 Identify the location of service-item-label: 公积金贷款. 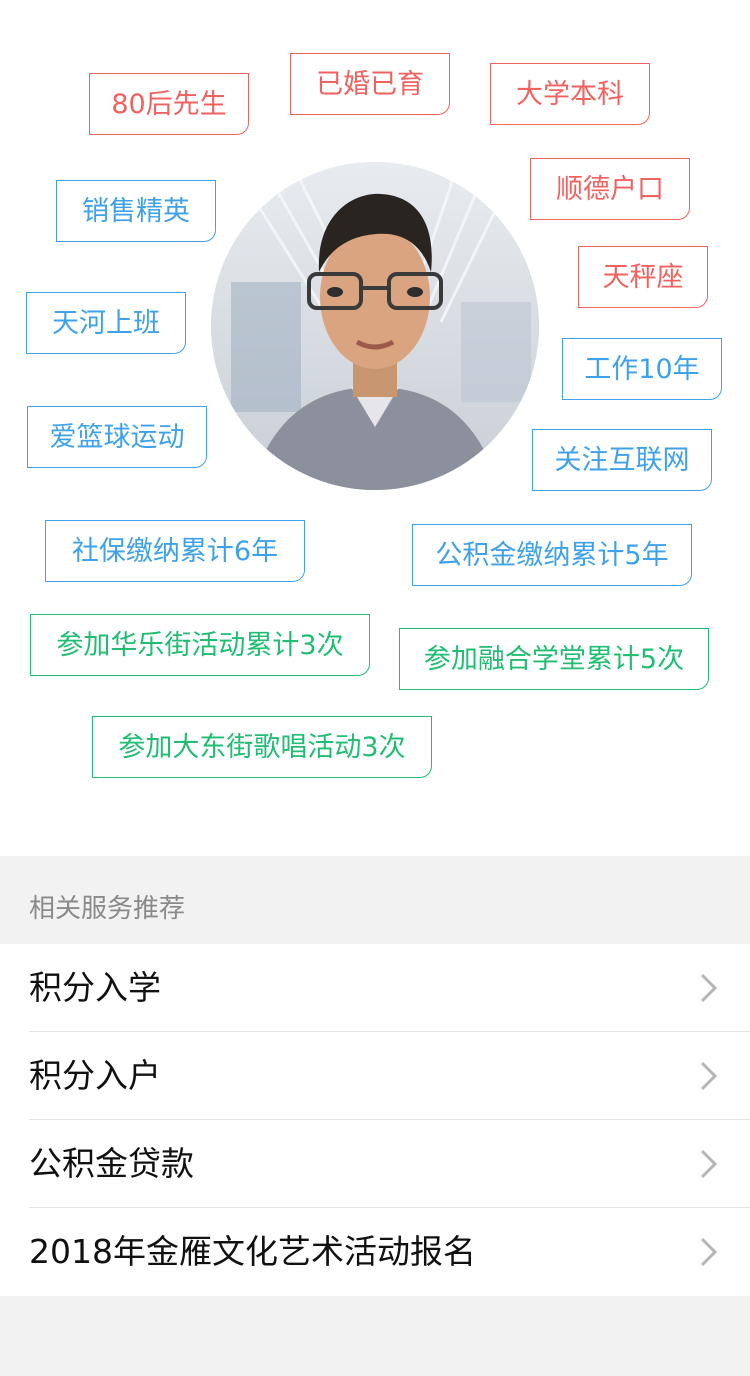
(111, 1163).